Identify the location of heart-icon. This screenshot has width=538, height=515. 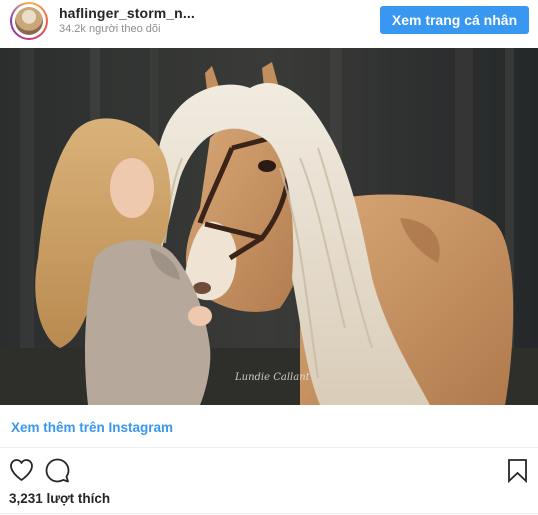
(21, 470).